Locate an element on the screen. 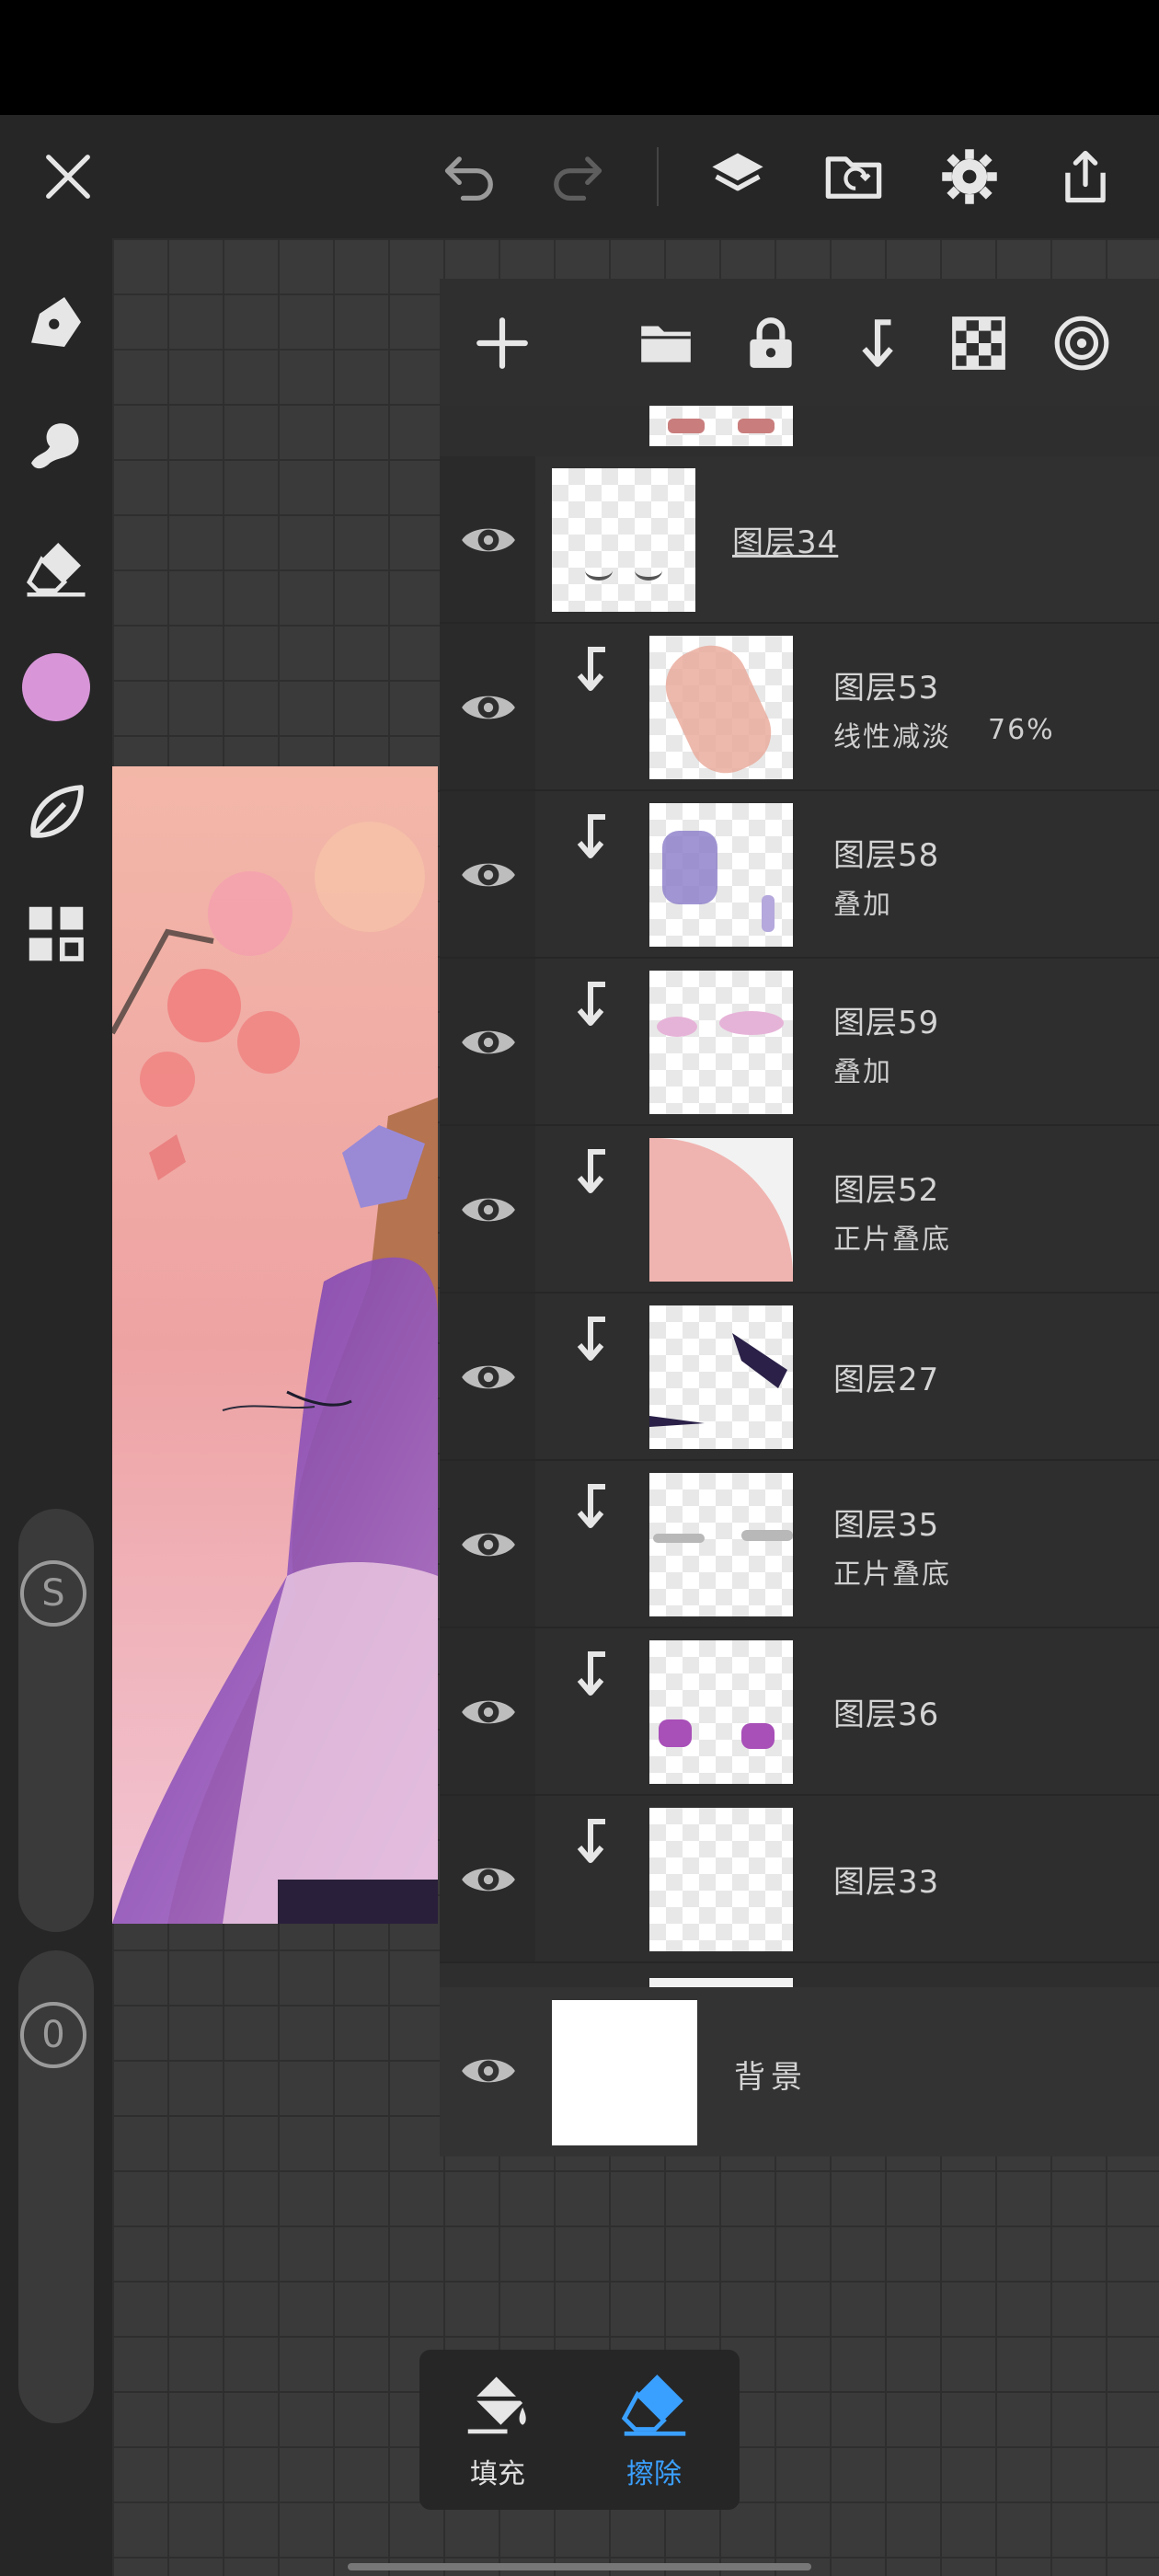  layer-opacity: 76% is located at coordinates (1021, 730).